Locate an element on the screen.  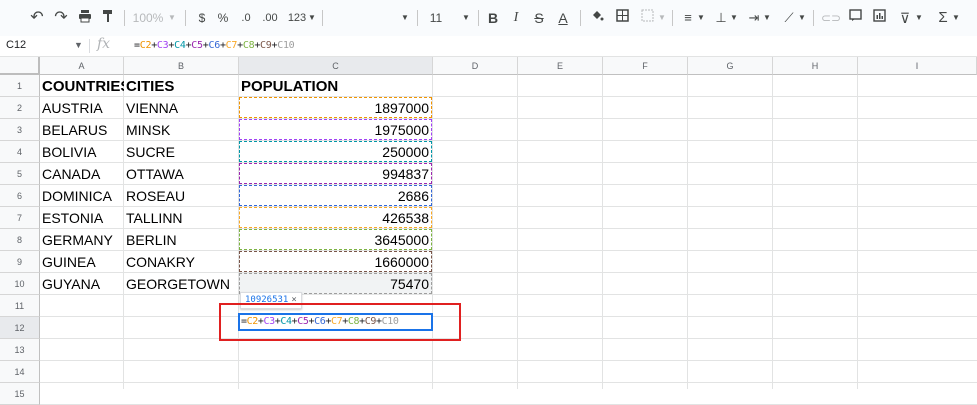
formula-input: =C2+C3+C4+C5+C6+C7+C8+C9+C10 is located at coordinates (214, 45).